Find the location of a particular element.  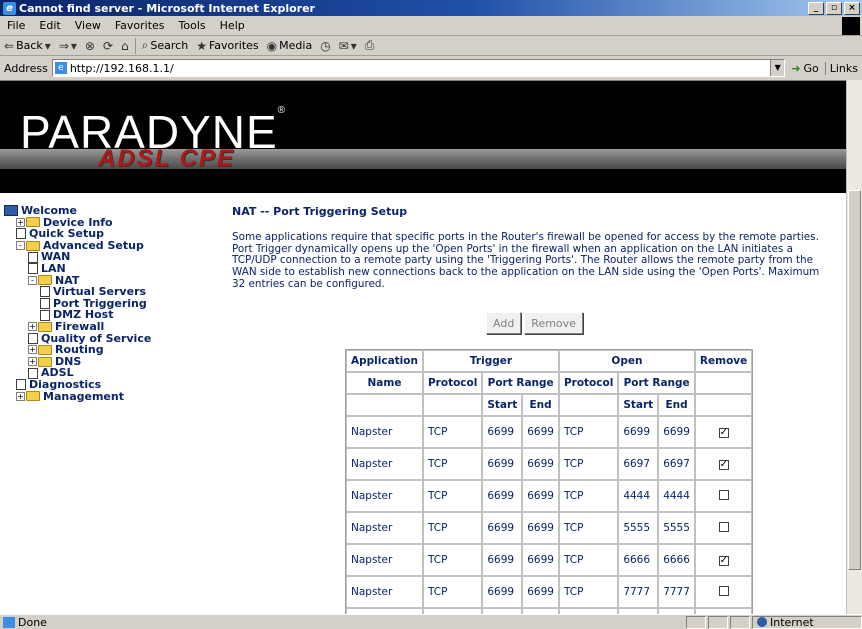

scrollbar-thumb is located at coordinates (854, 380).